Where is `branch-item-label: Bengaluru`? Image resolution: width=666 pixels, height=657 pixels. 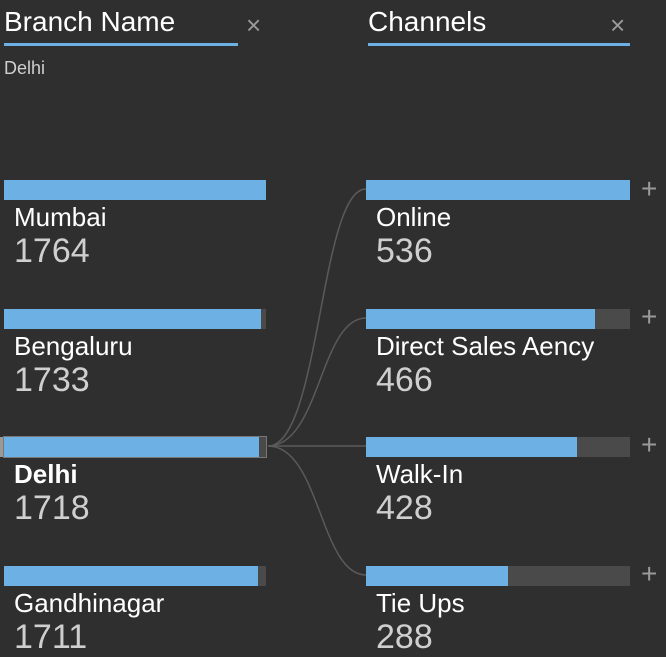 branch-item-label: Bengaluru is located at coordinates (73, 346).